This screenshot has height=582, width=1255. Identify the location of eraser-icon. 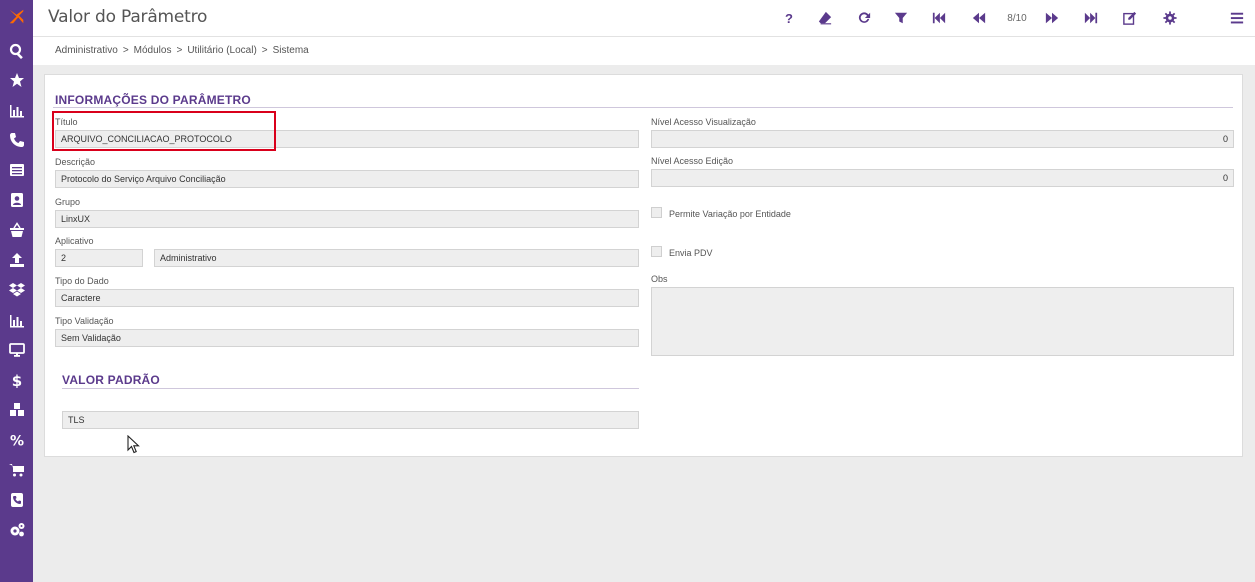
(825, 18).